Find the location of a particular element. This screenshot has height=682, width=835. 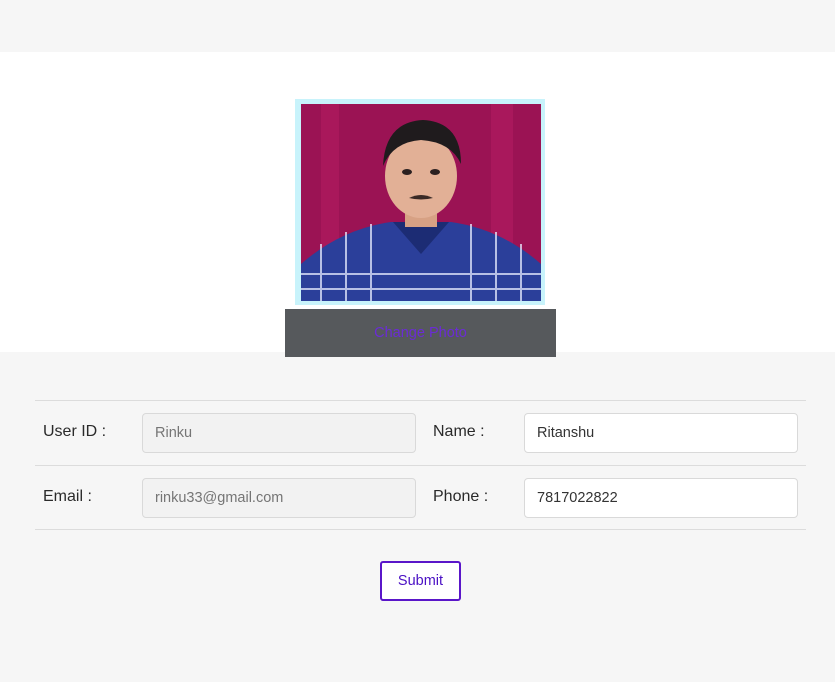

user-id-label: User ID : is located at coordinates (75, 431).